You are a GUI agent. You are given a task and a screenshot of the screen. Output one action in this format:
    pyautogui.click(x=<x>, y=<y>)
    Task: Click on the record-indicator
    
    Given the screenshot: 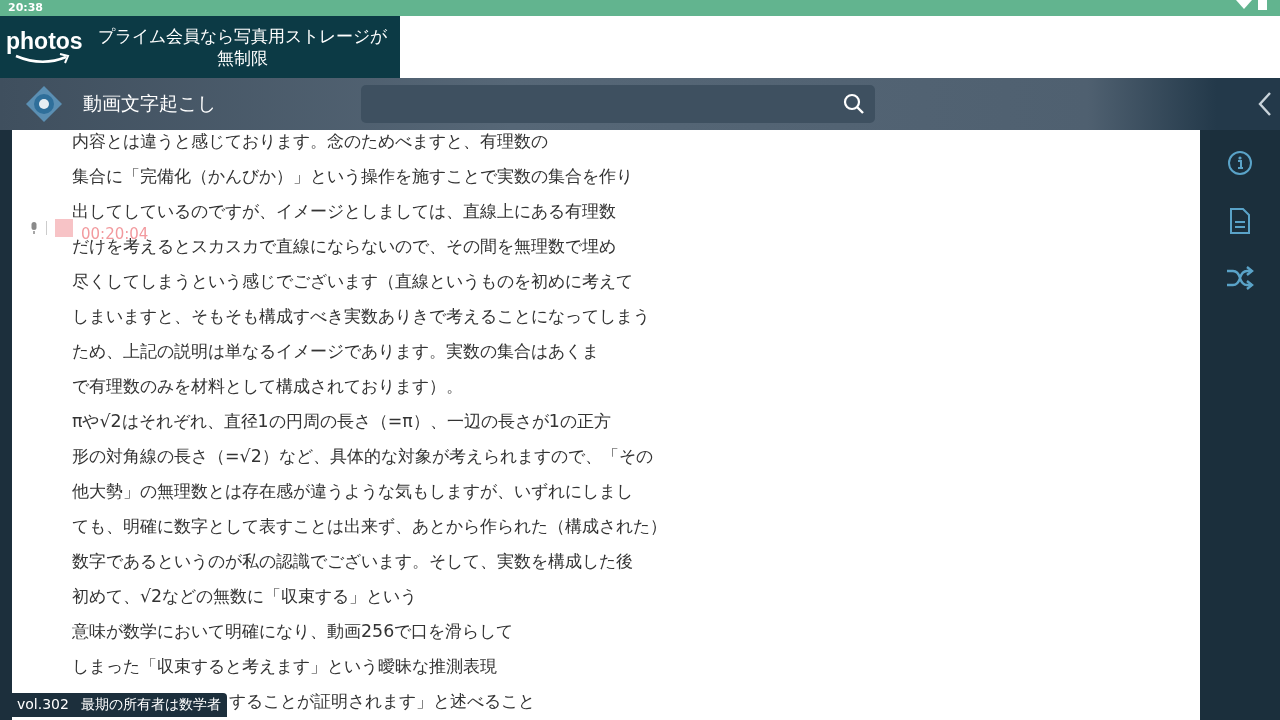 What is the action you would take?
    pyautogui.click(x=64, y=227)
    